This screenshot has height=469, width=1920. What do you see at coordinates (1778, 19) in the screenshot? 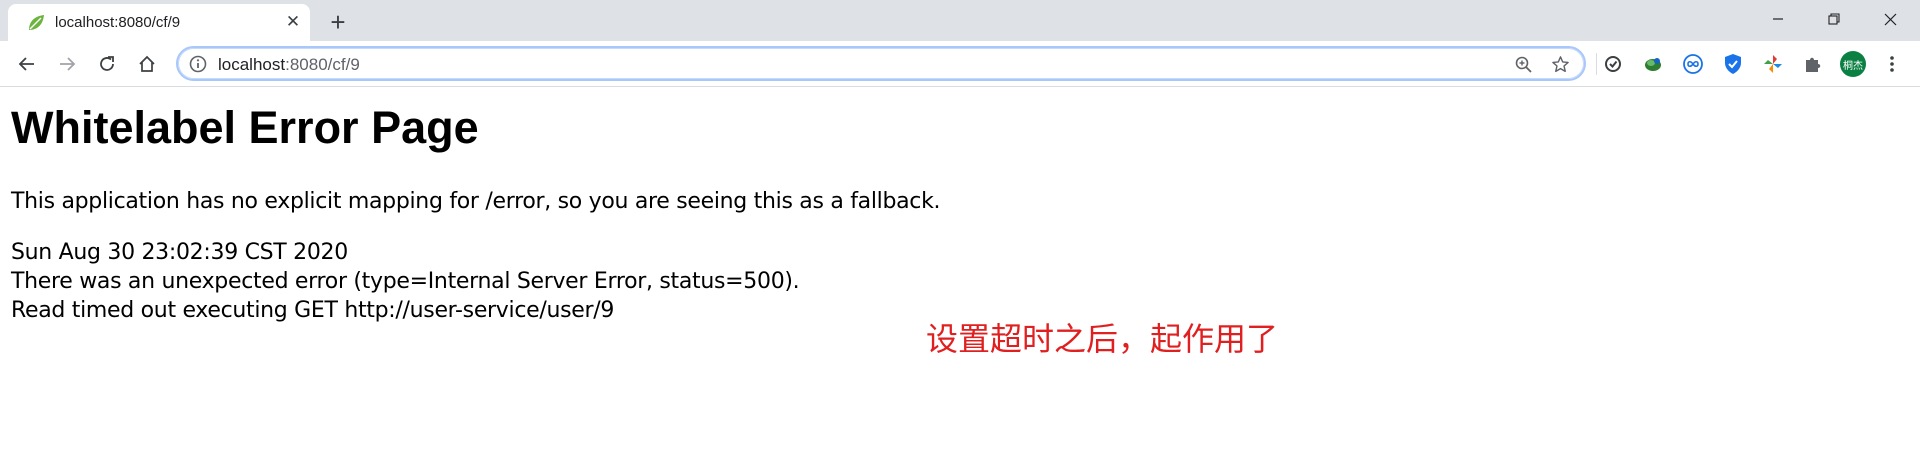
I see `minimize-icon` at bounding box center [1778, 19].